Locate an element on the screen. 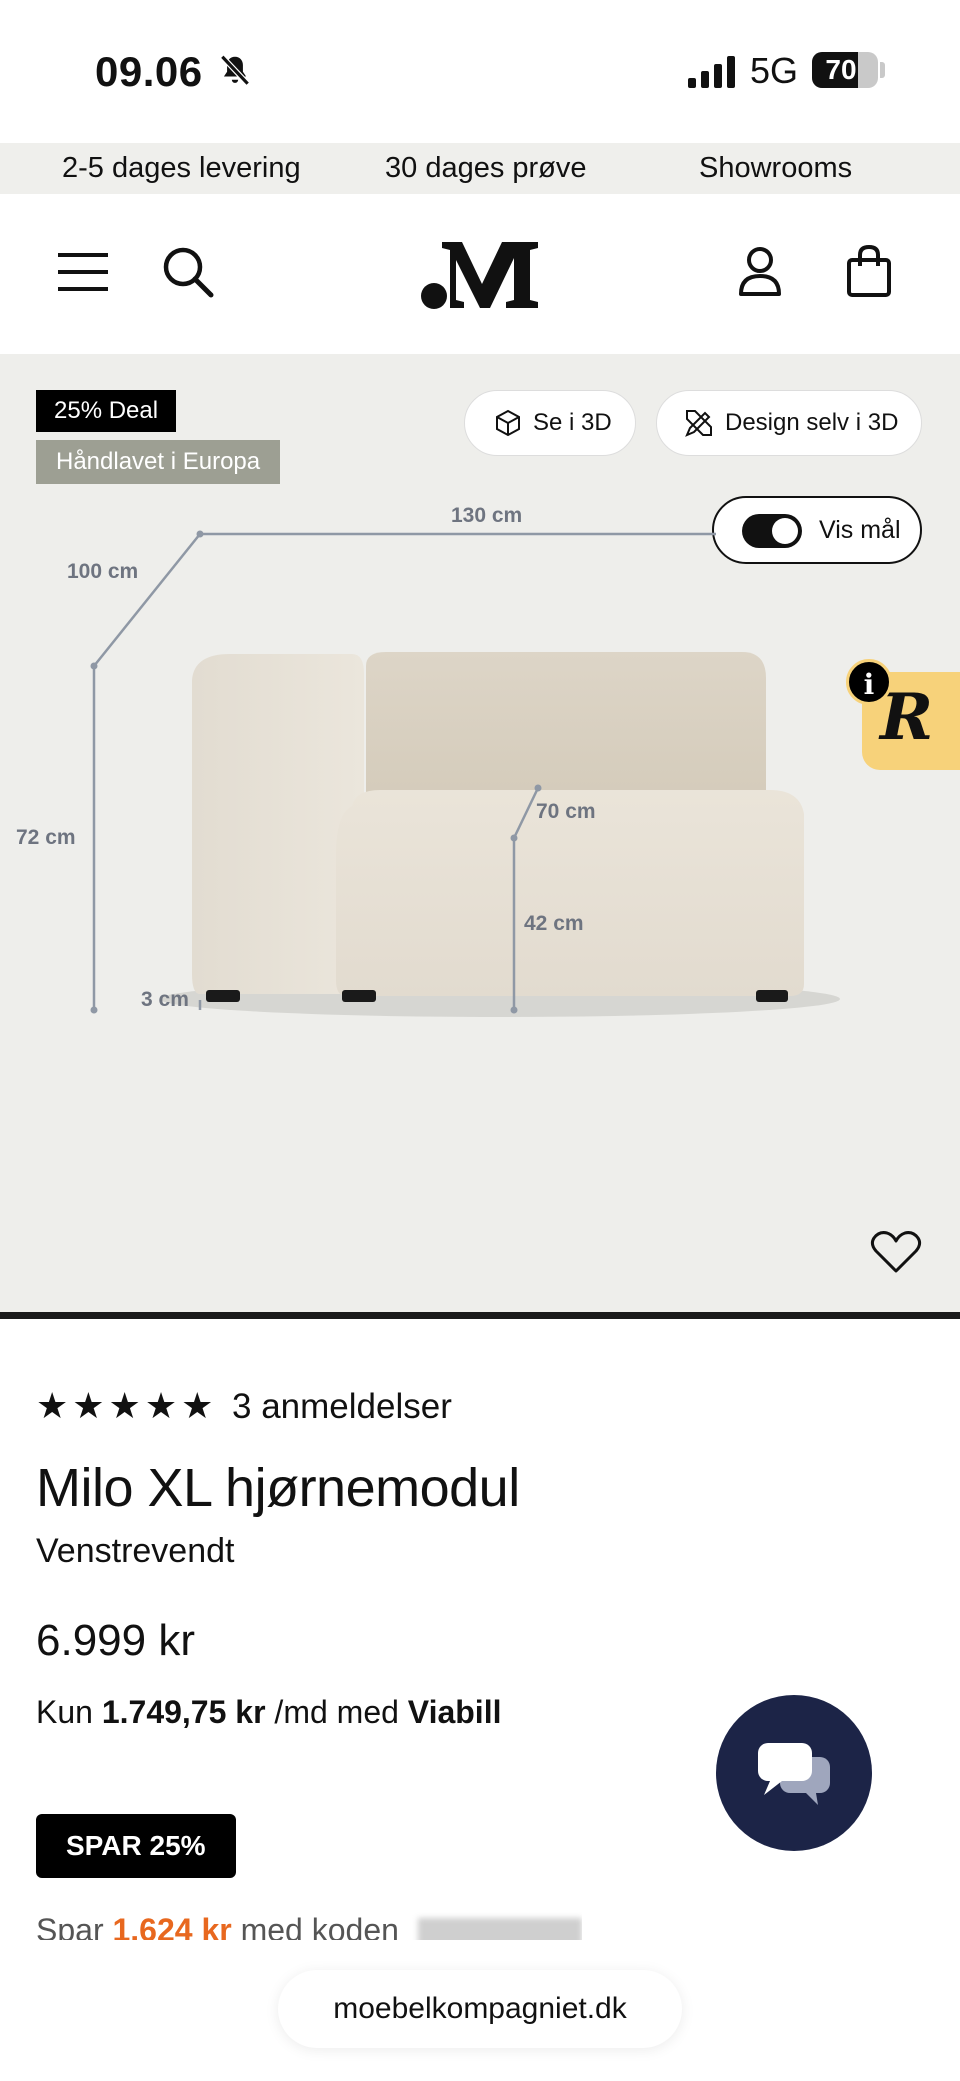 The height and width of the screenshot is (2081, 960). save-amount: 1.624 kr is located at coordinates (172, 1926).